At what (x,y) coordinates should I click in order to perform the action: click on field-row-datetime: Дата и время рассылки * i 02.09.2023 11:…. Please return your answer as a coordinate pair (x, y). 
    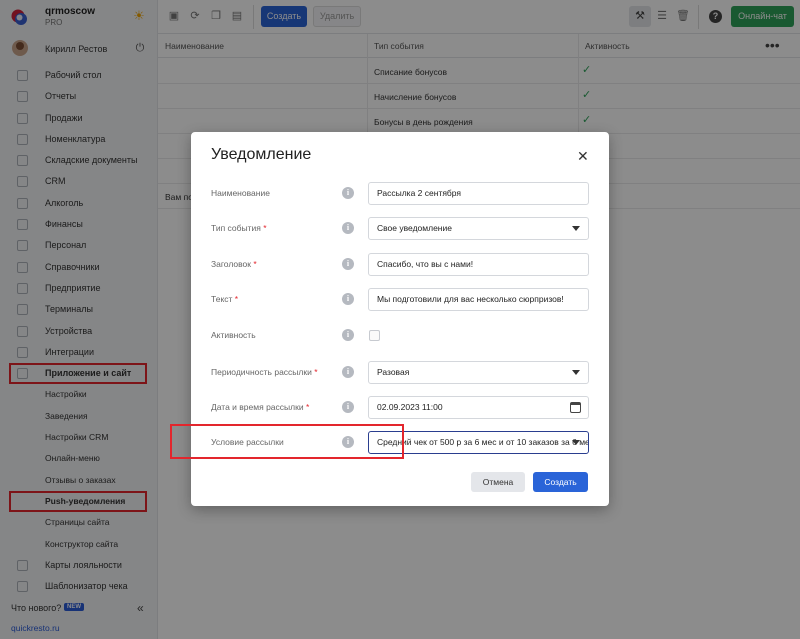
    Looking at the image, I should click on (400, 408).